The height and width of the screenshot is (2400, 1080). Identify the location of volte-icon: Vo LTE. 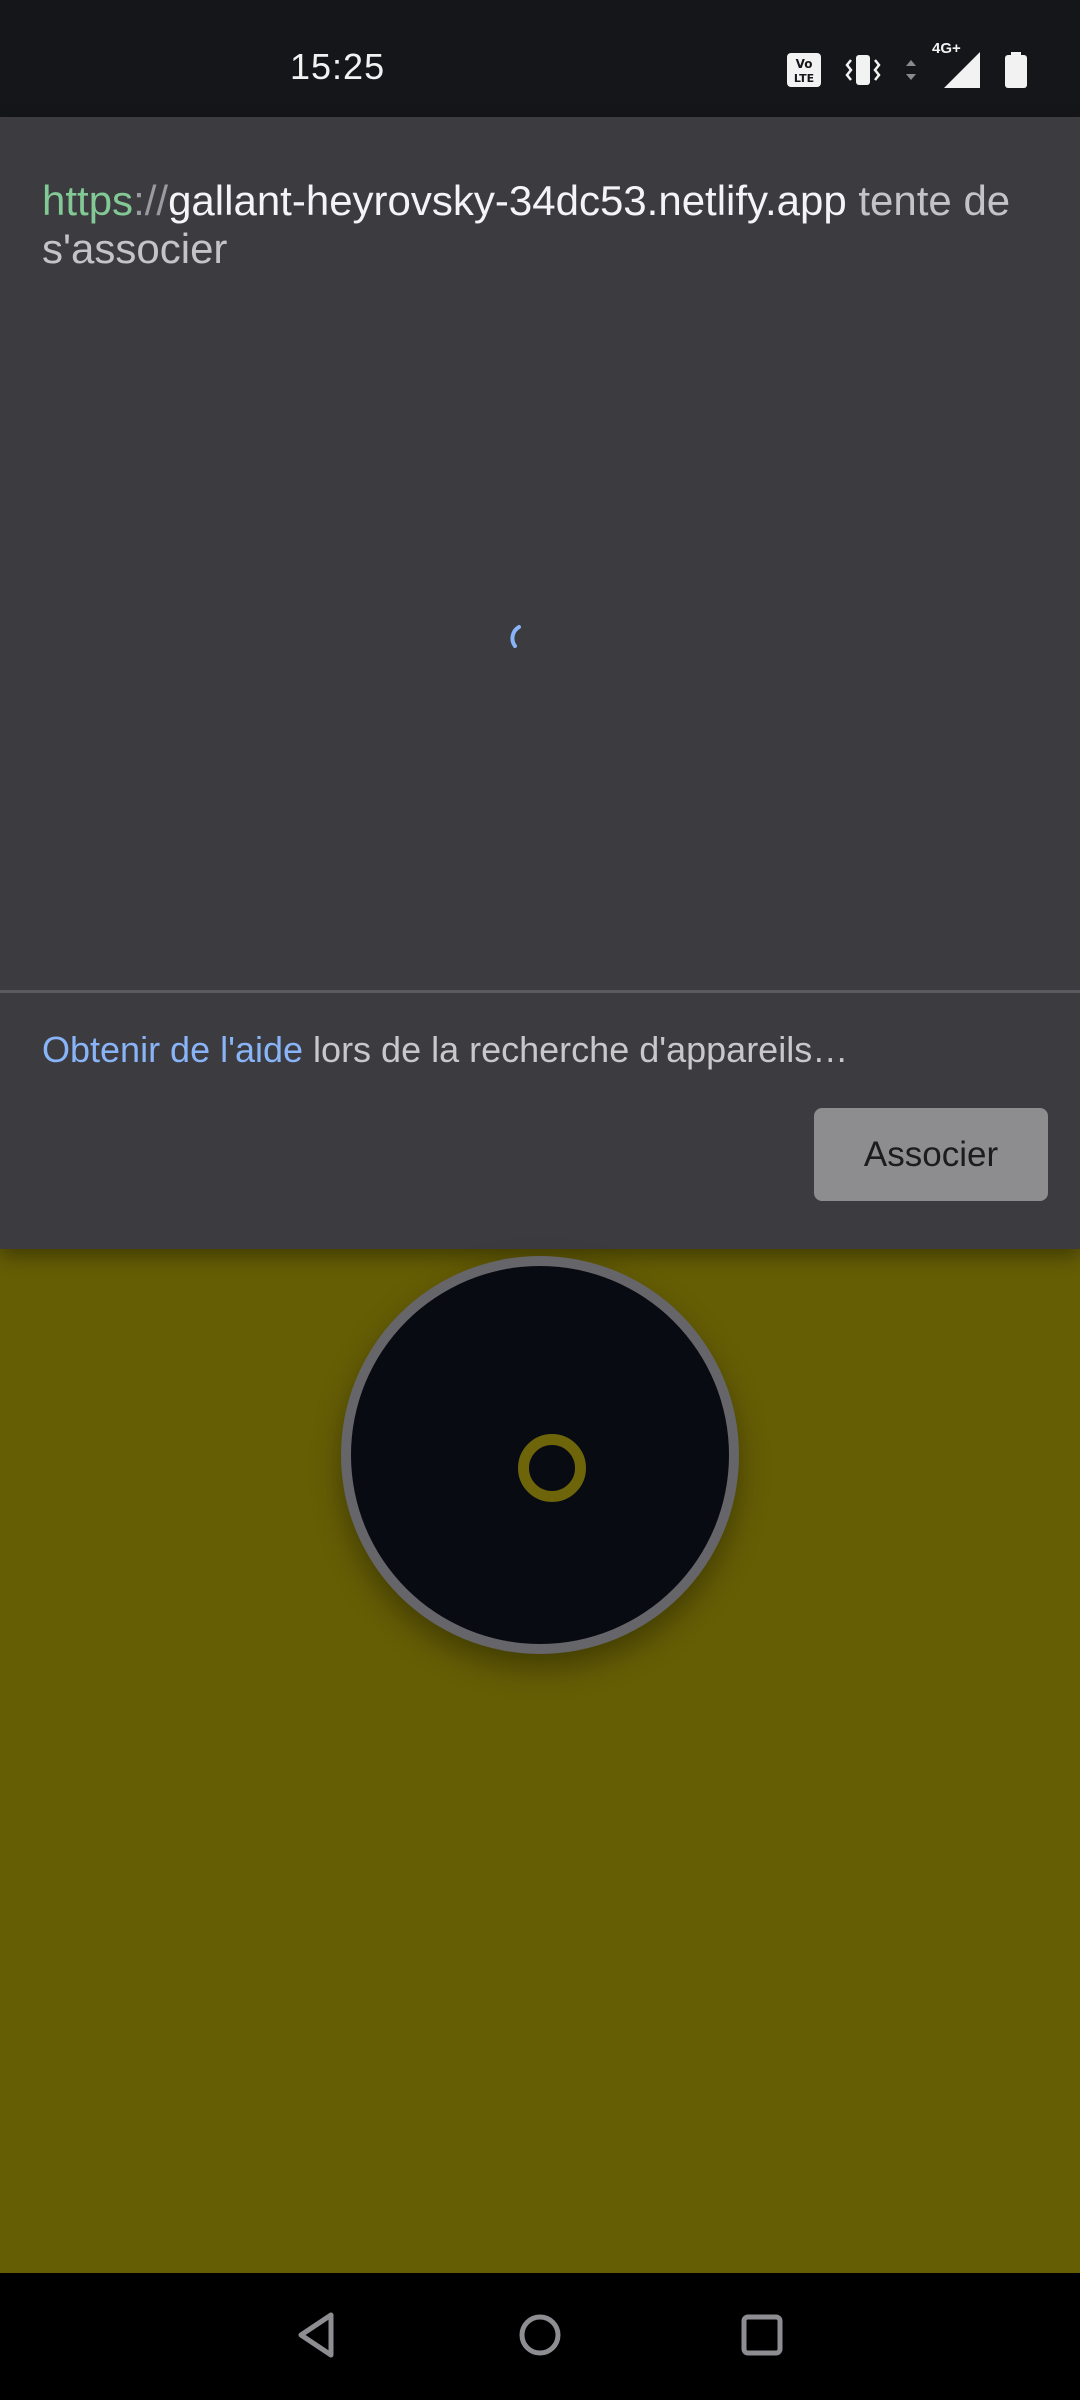
(804, 70).